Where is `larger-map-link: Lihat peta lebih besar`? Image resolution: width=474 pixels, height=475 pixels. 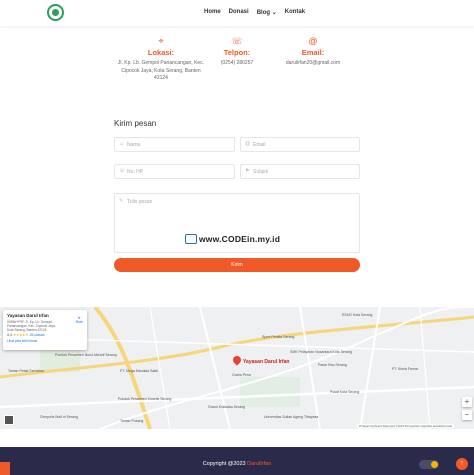 larger-map-link: Lihat peta lebih besar is located at coordinates (45, 341).